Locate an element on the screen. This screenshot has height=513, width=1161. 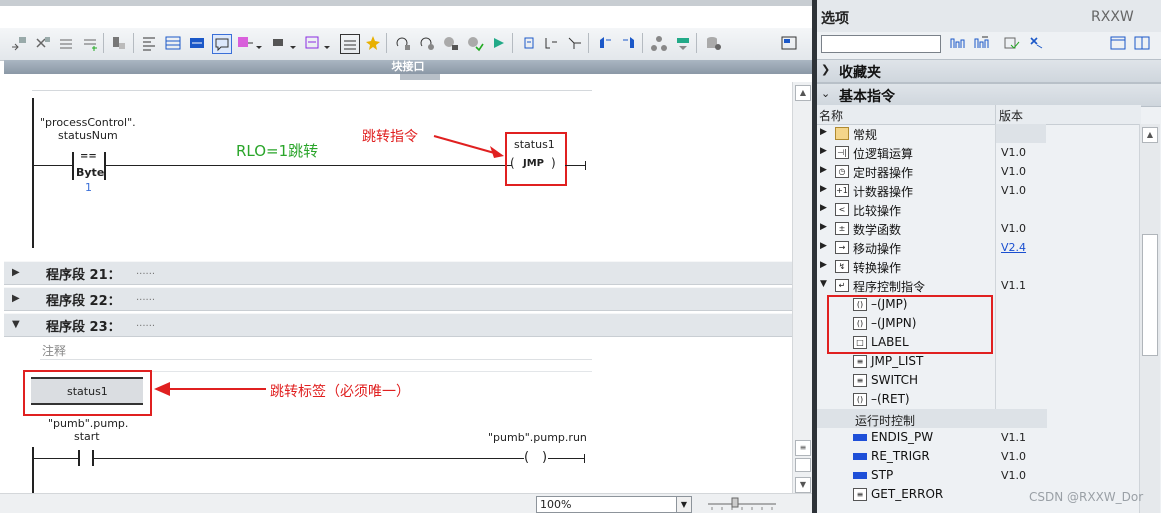
tree-item-version: V2.4 is located at coordinates (1013, 247).